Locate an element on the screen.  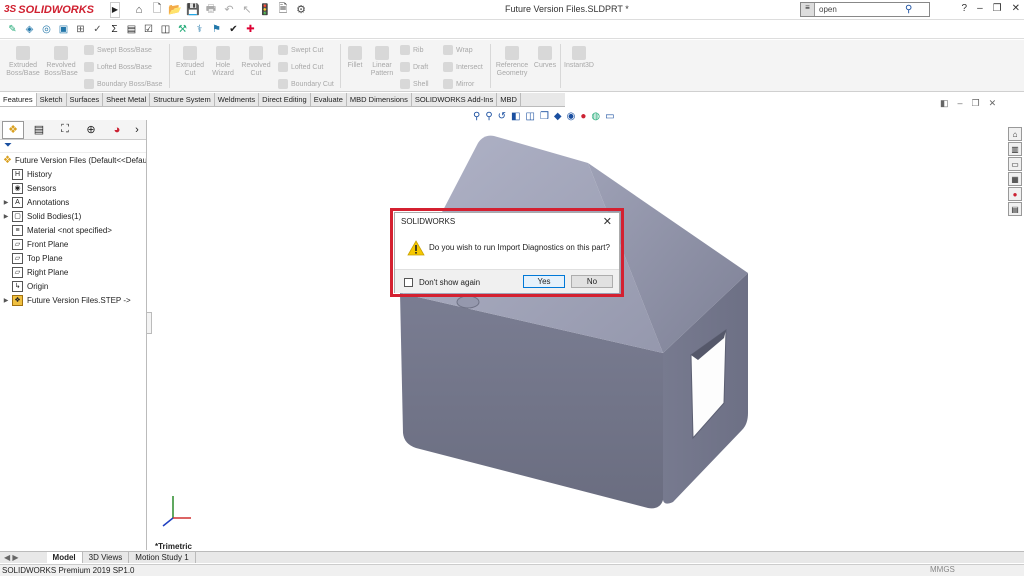
open-folder-icon: 📂 is located at coordinates (175, 10).